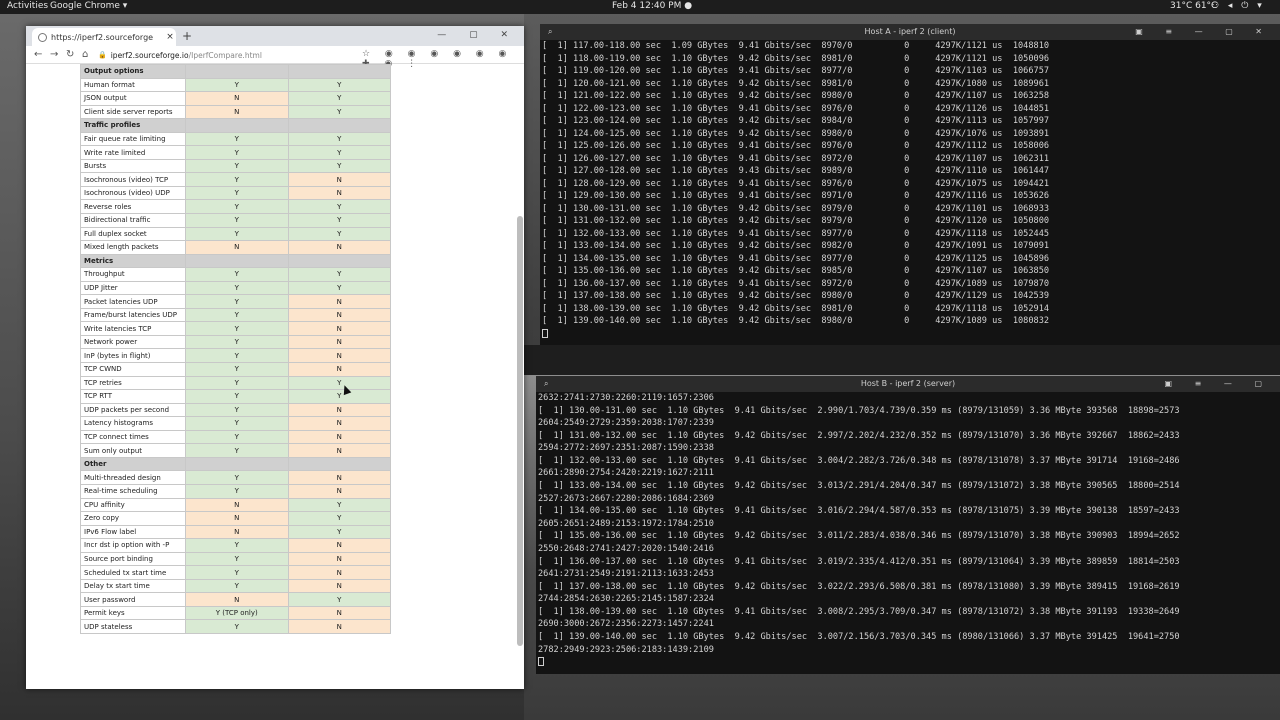 Image resolution: width=1280 pixels, height=720 pixels. What do you see at coordinates (149, 55) in the screenshot?
I see `url-host: iperf2.sourceforge.io` at bounding box center [149, 55].